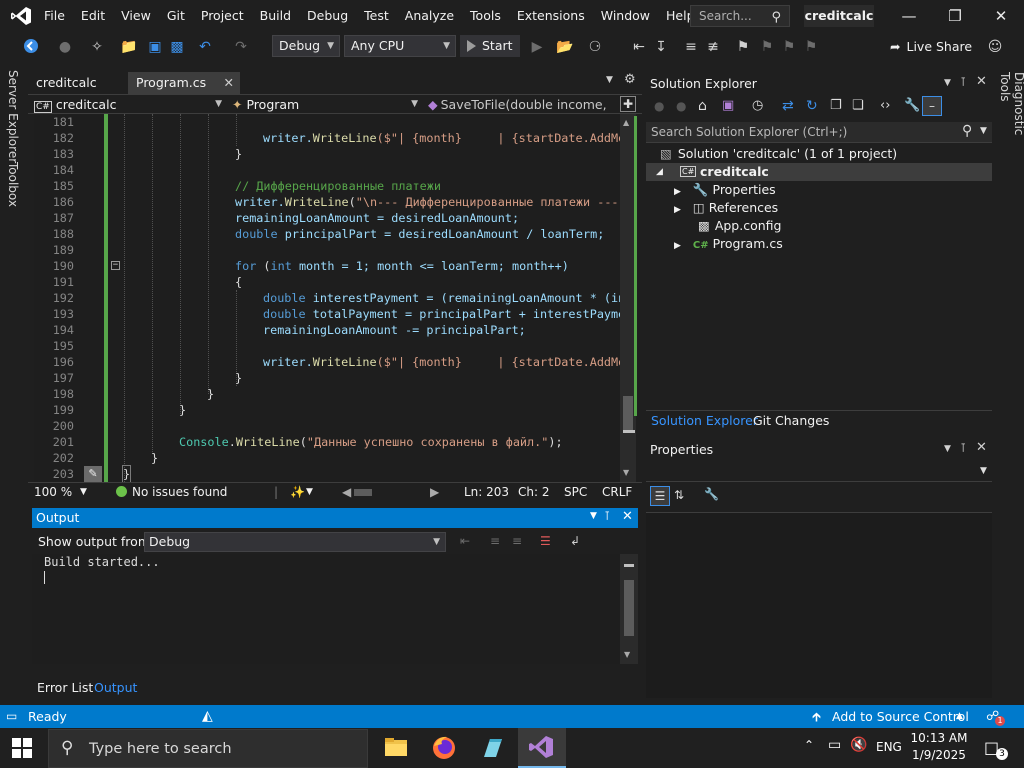 Image resolution: width=1024 pixels, height=768 pixels. Describe the element at coordinates (492, 748) in the screenshot. I see `notepad-app` at that location.